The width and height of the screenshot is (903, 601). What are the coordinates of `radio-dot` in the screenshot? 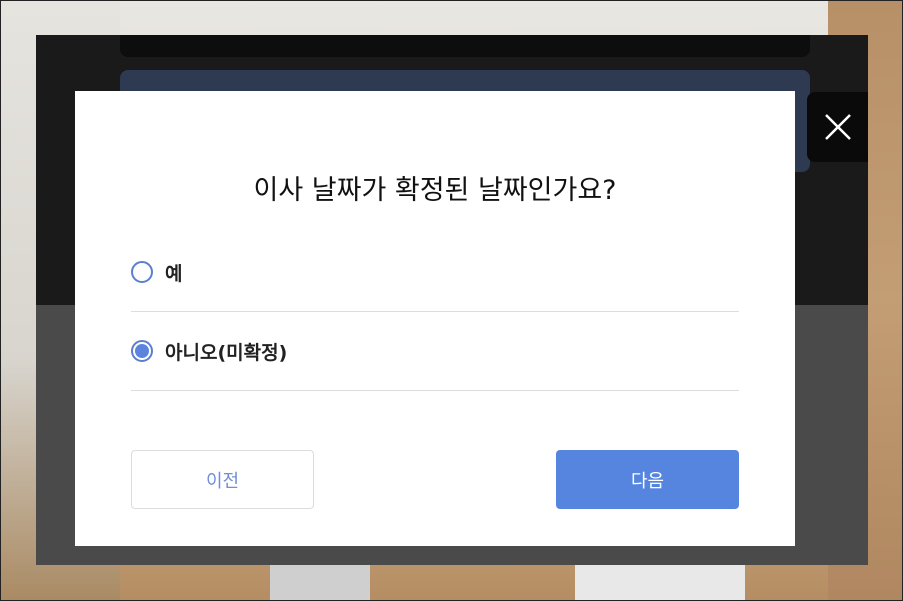 It's located at (142, 351).